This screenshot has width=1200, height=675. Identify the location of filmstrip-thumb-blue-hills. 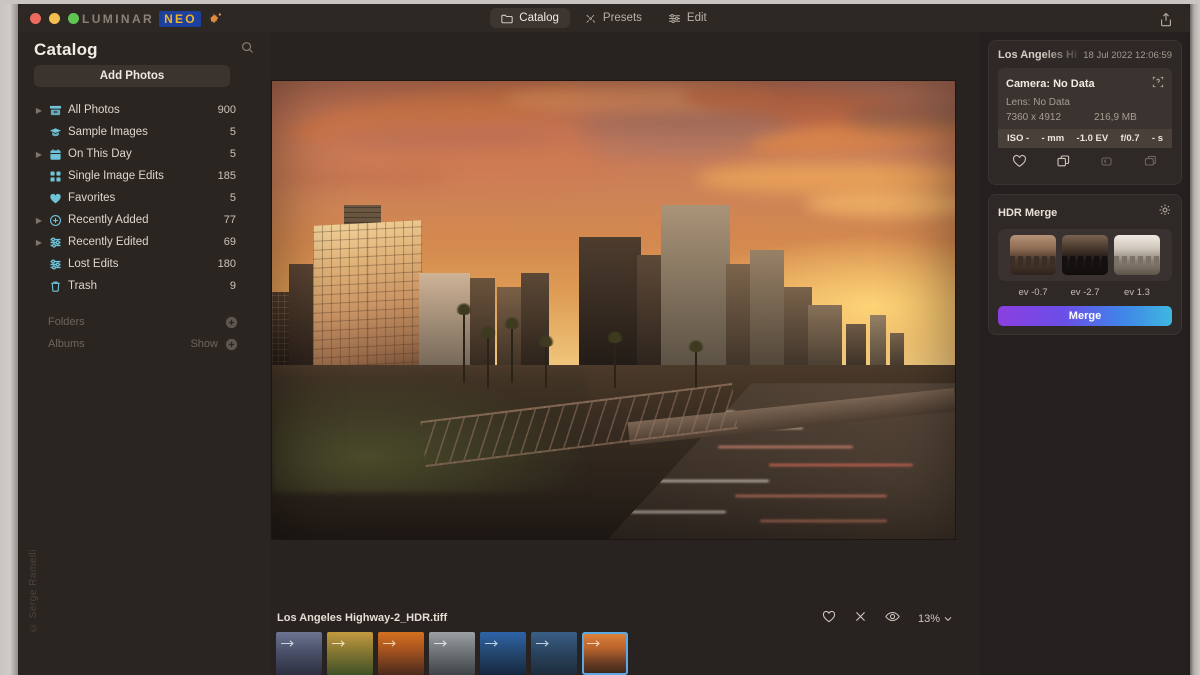
(554, 653).